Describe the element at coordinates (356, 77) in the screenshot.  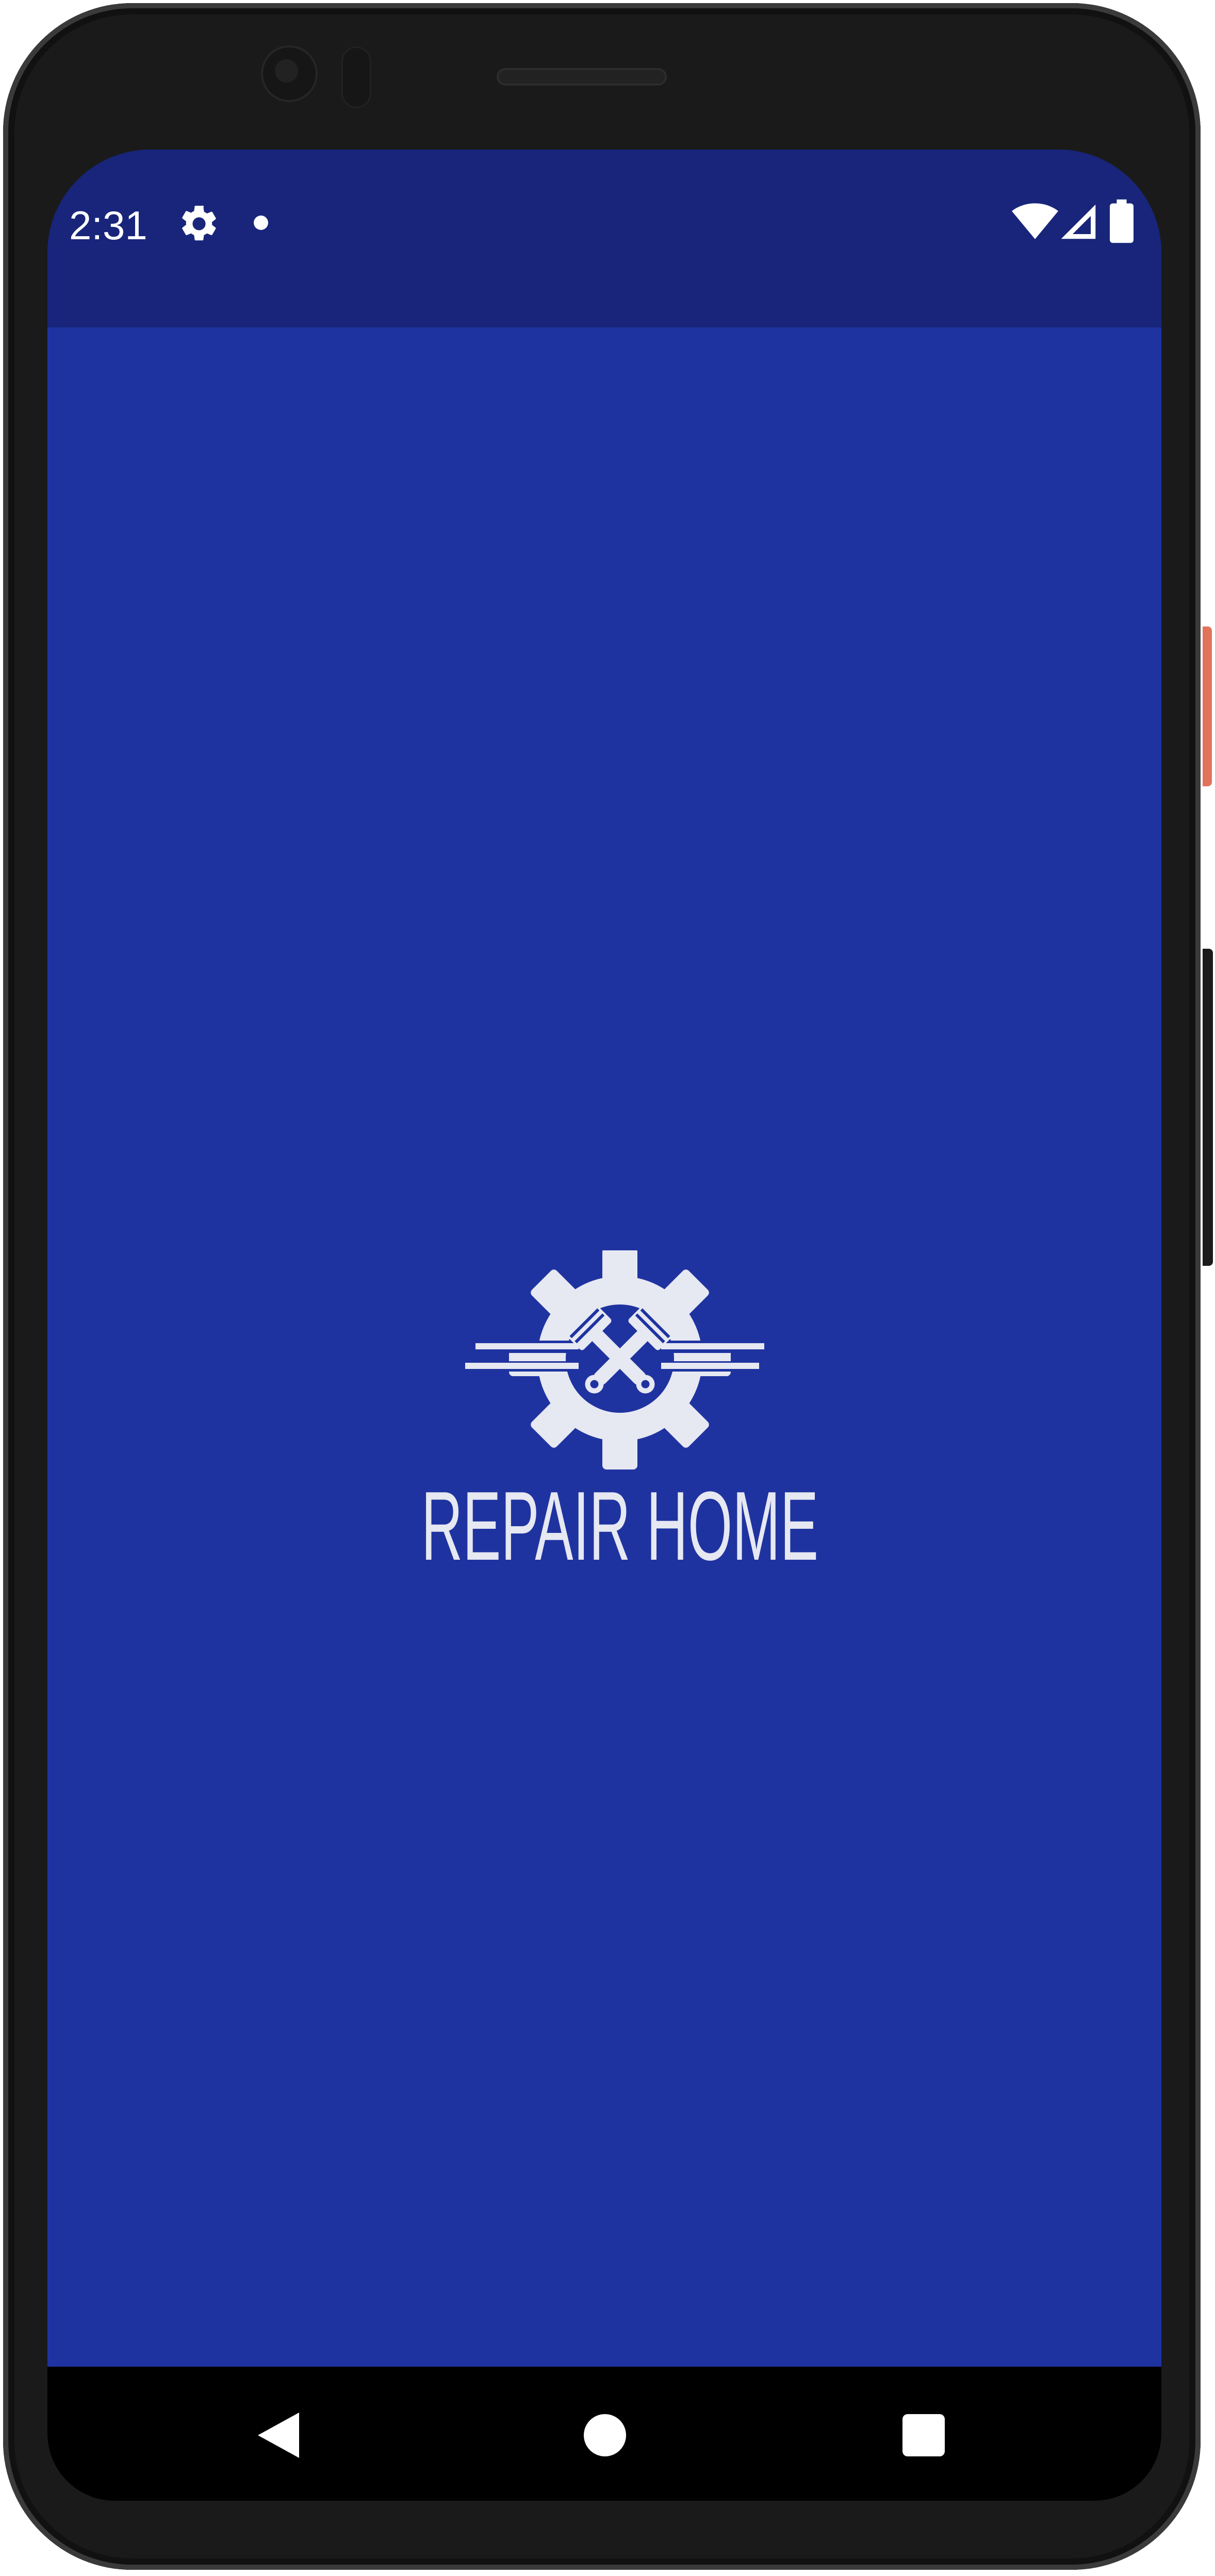
I see `proximity-sensor` at that location.